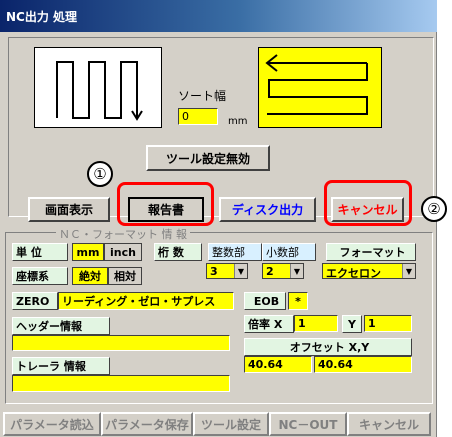 The width and height of the screenshot is (452, 437). I want to click on callout-one: ①, so click(100, 174).